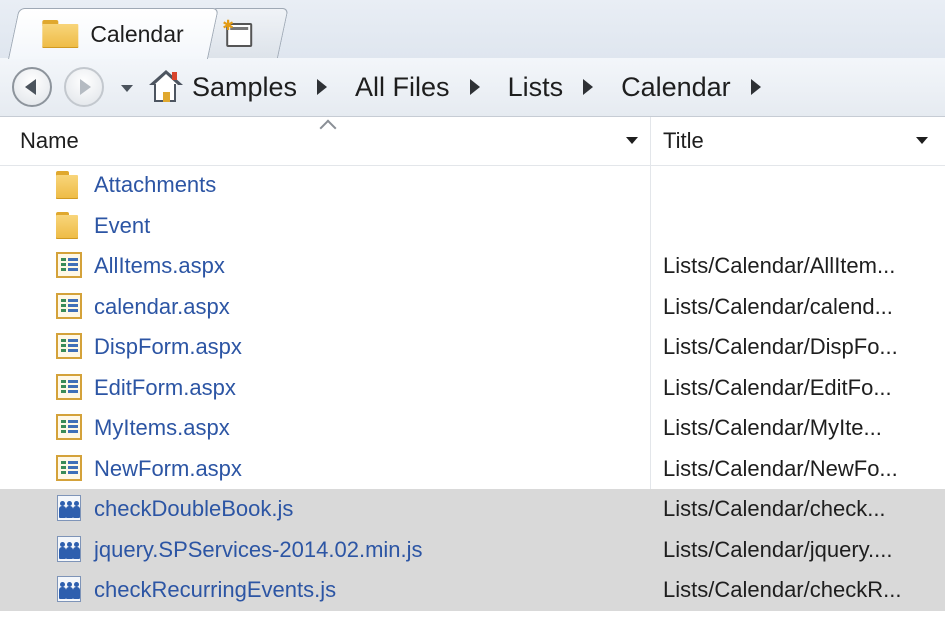 The image size is (945, 625). Describe the element at coordinates (472, 29) in the screenshot. I see `tab-strip: Calendar ✱` at that location.